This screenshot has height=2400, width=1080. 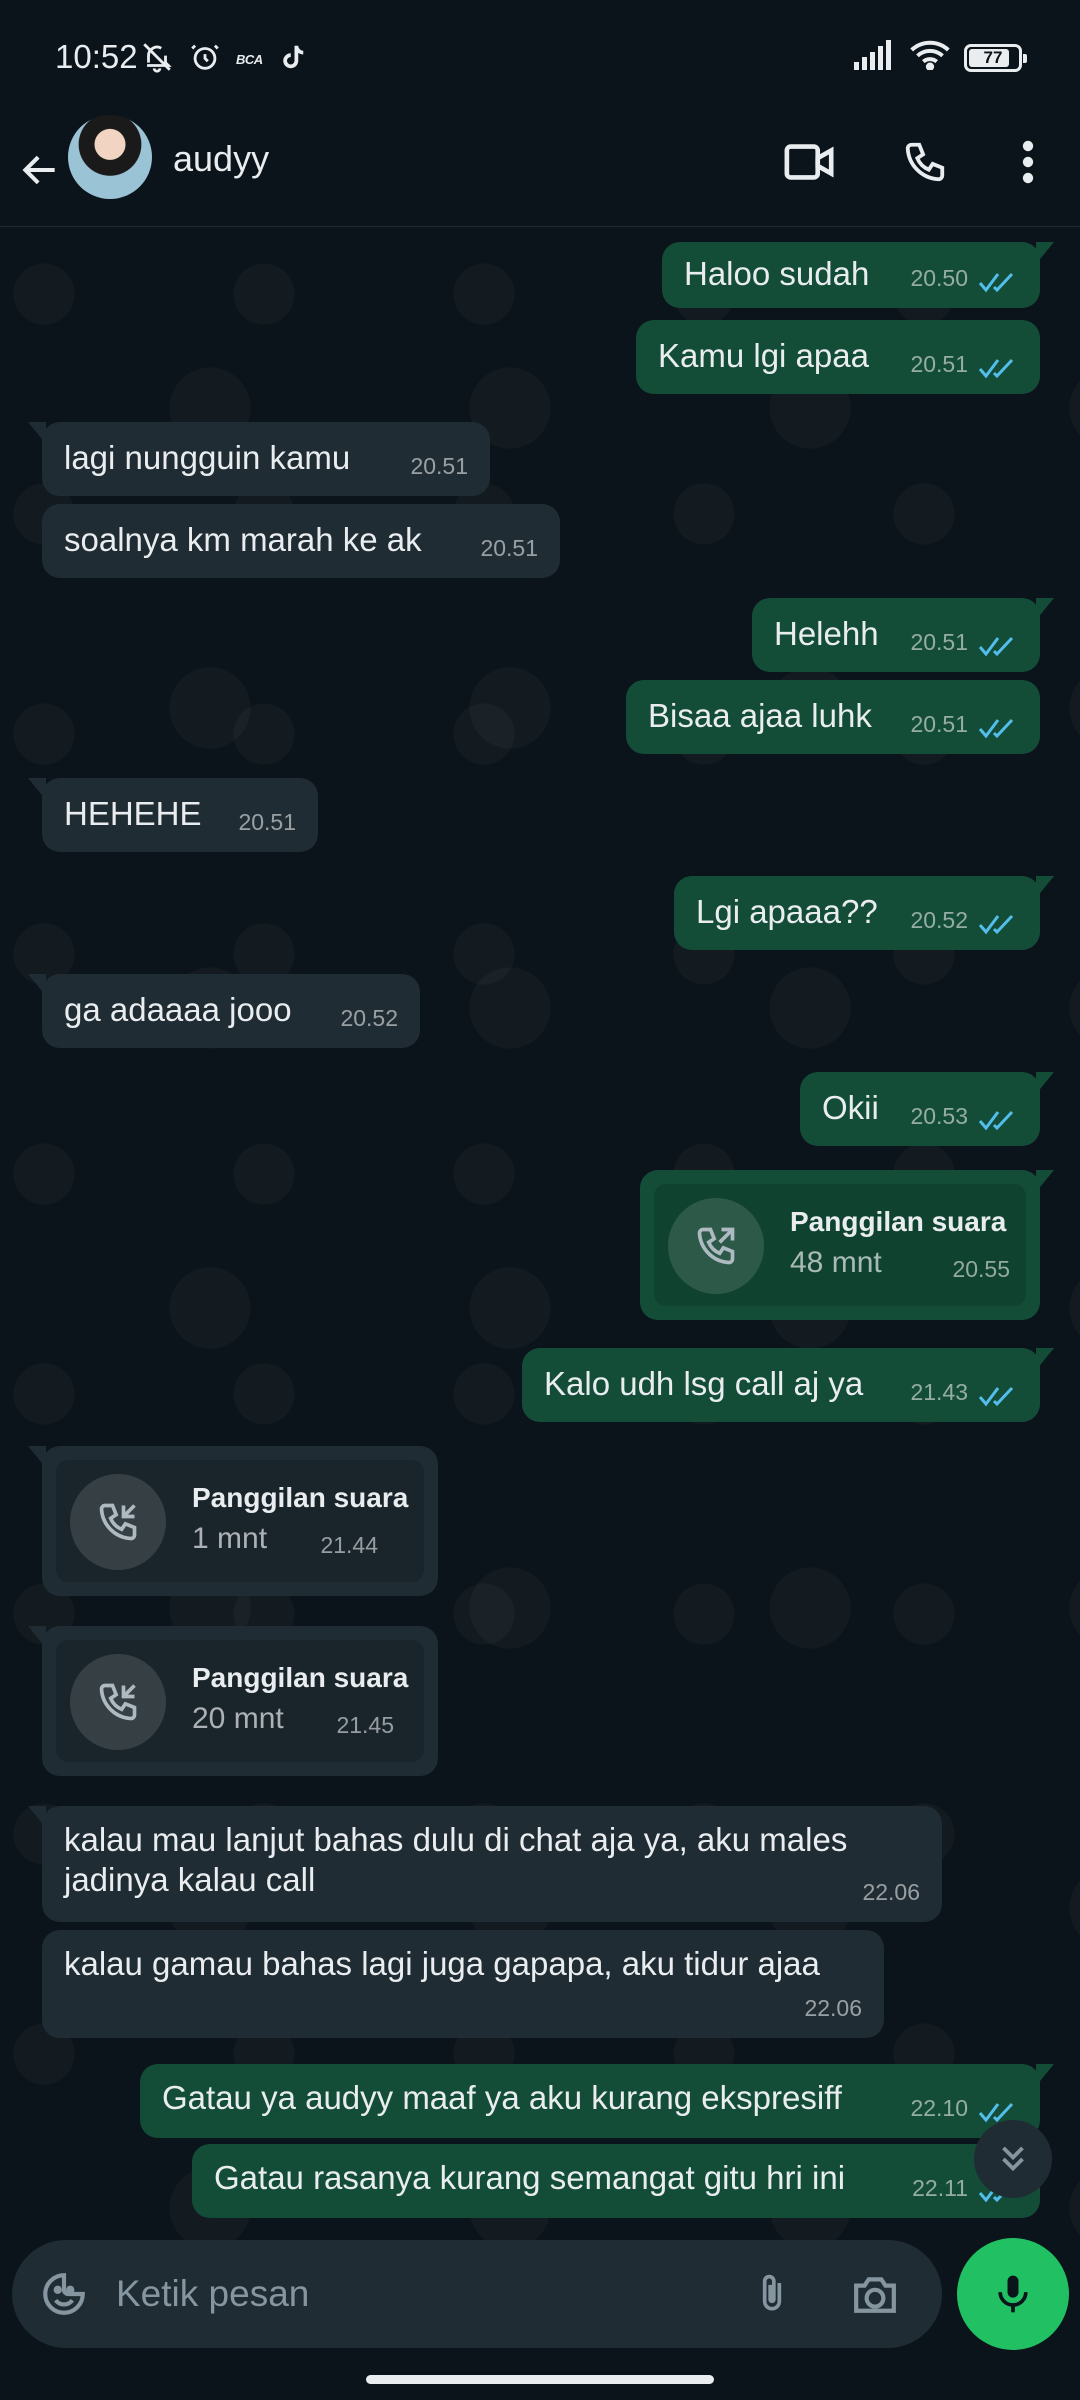 I want to click on voice-call-button, so click(x=925, y=162).